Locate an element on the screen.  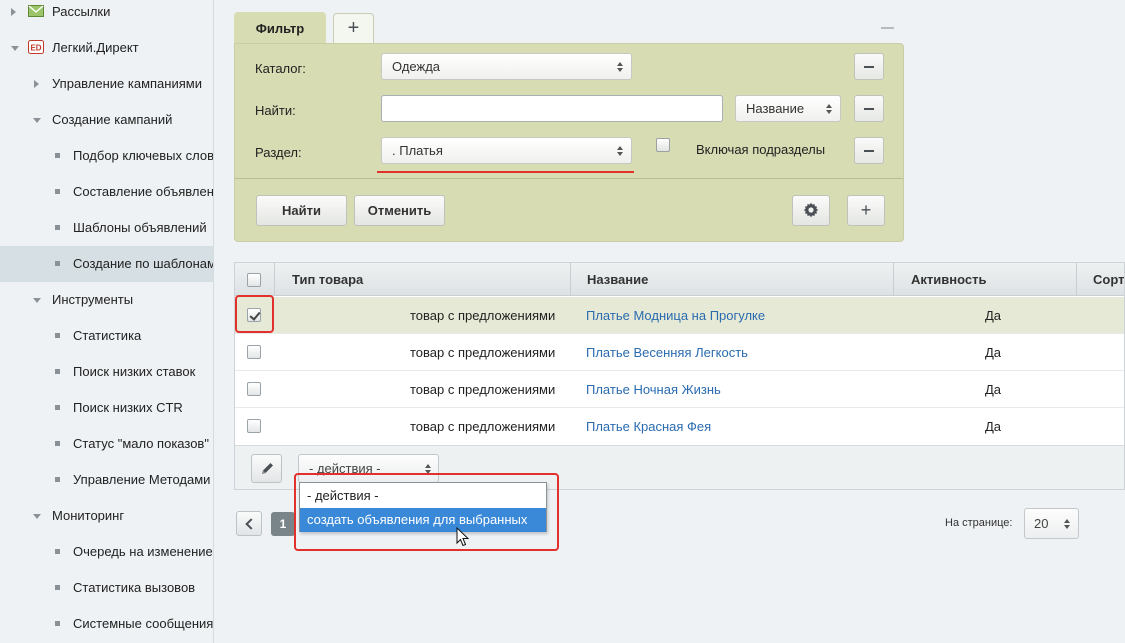
select-all-checkbox is located at coordinates (254, 280).